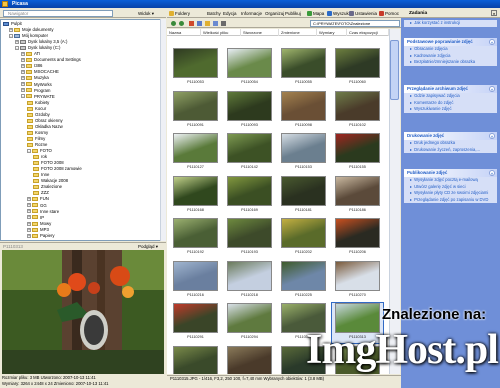 Image resolution: width=500 pixels, height=388 pixels. What do you see at coordinates (249, 195) in the screenshot?
I see `photo-thumbnail: P1110169` at bounding box center [249, 195].